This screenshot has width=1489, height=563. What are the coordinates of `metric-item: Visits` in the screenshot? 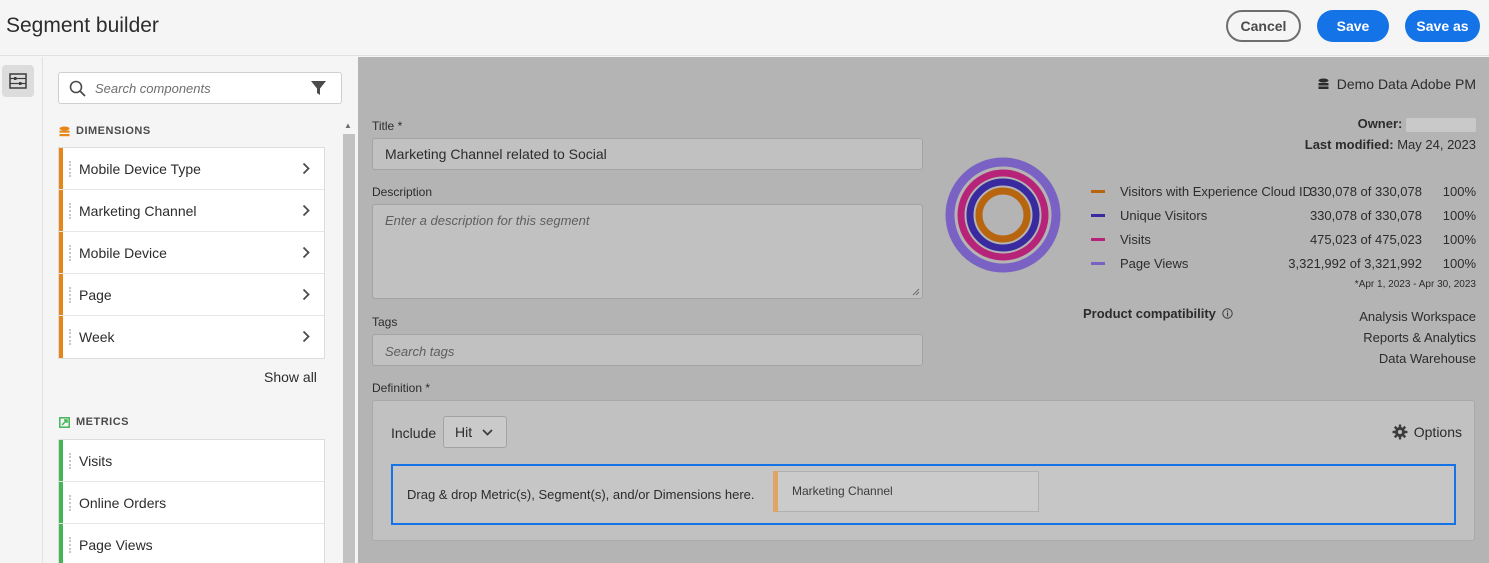 It's located at (191, 461).